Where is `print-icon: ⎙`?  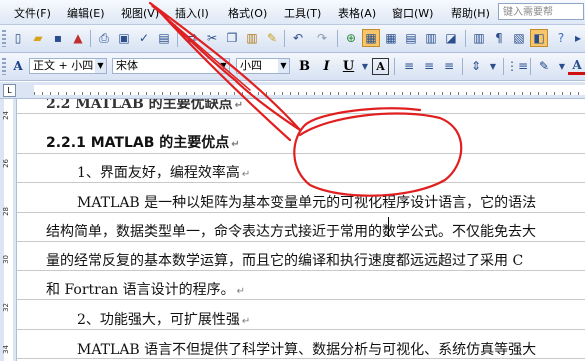
print-icon: ⎙ is located at coordinates (104, 38).